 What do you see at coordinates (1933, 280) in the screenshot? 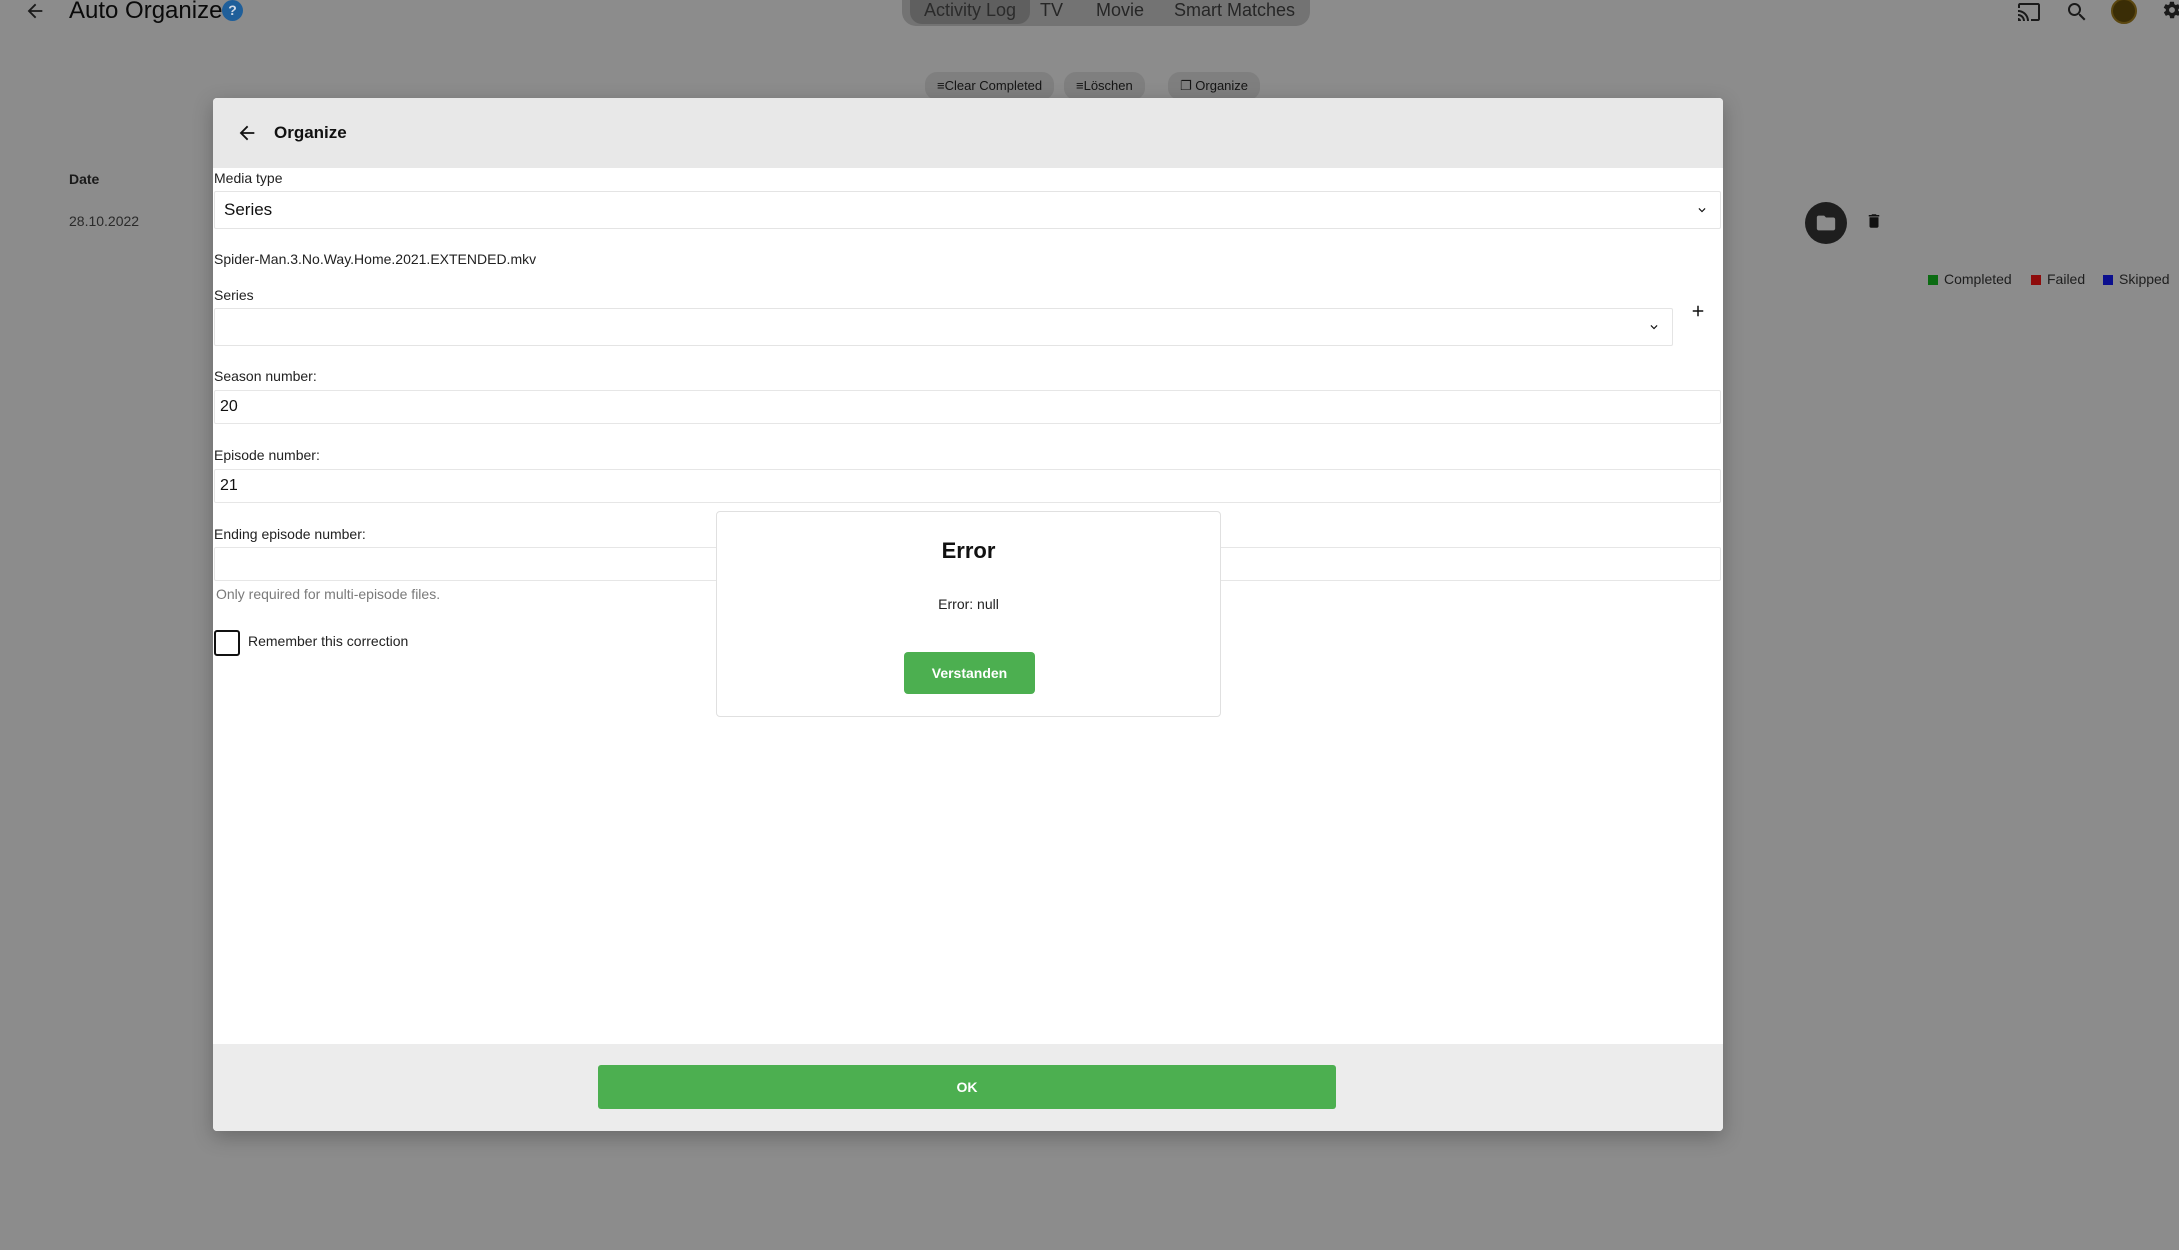
I see `legend-swatch-completed` at bounding box center [1933, 280].